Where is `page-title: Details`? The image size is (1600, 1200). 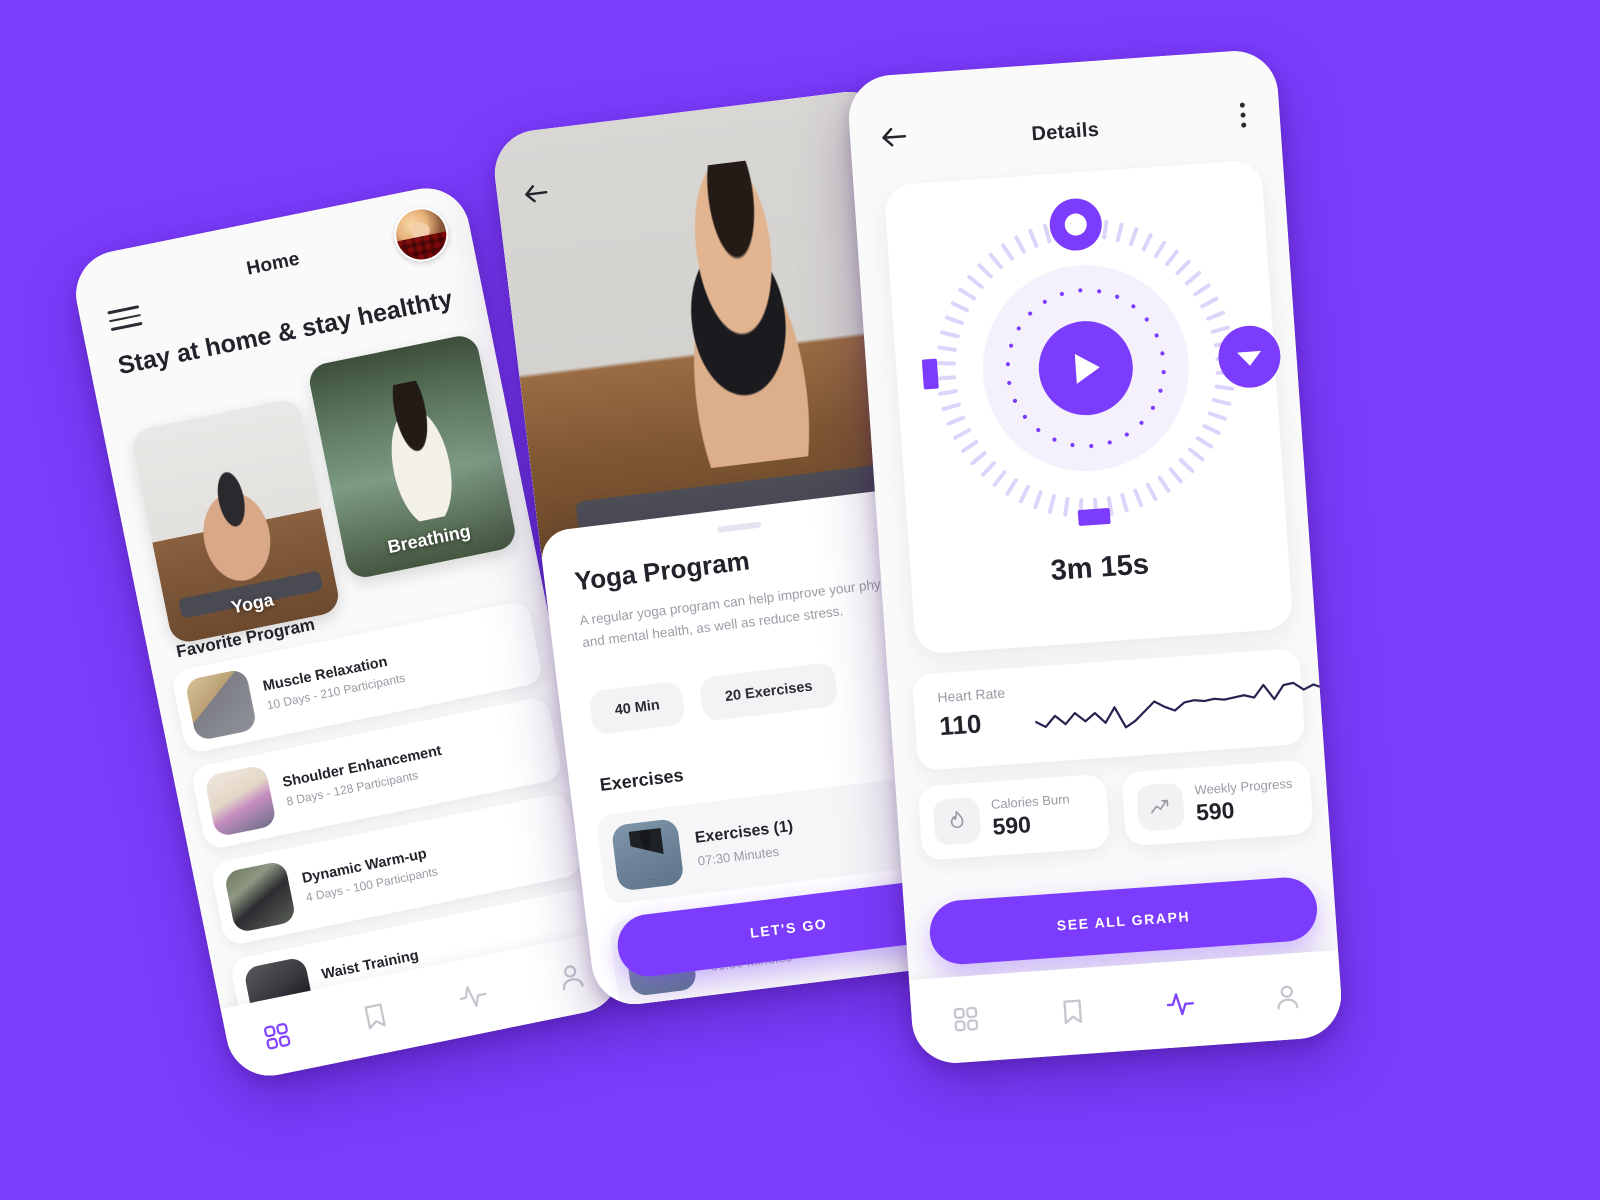
page-title: Details is located at coordinates (1065, 132).